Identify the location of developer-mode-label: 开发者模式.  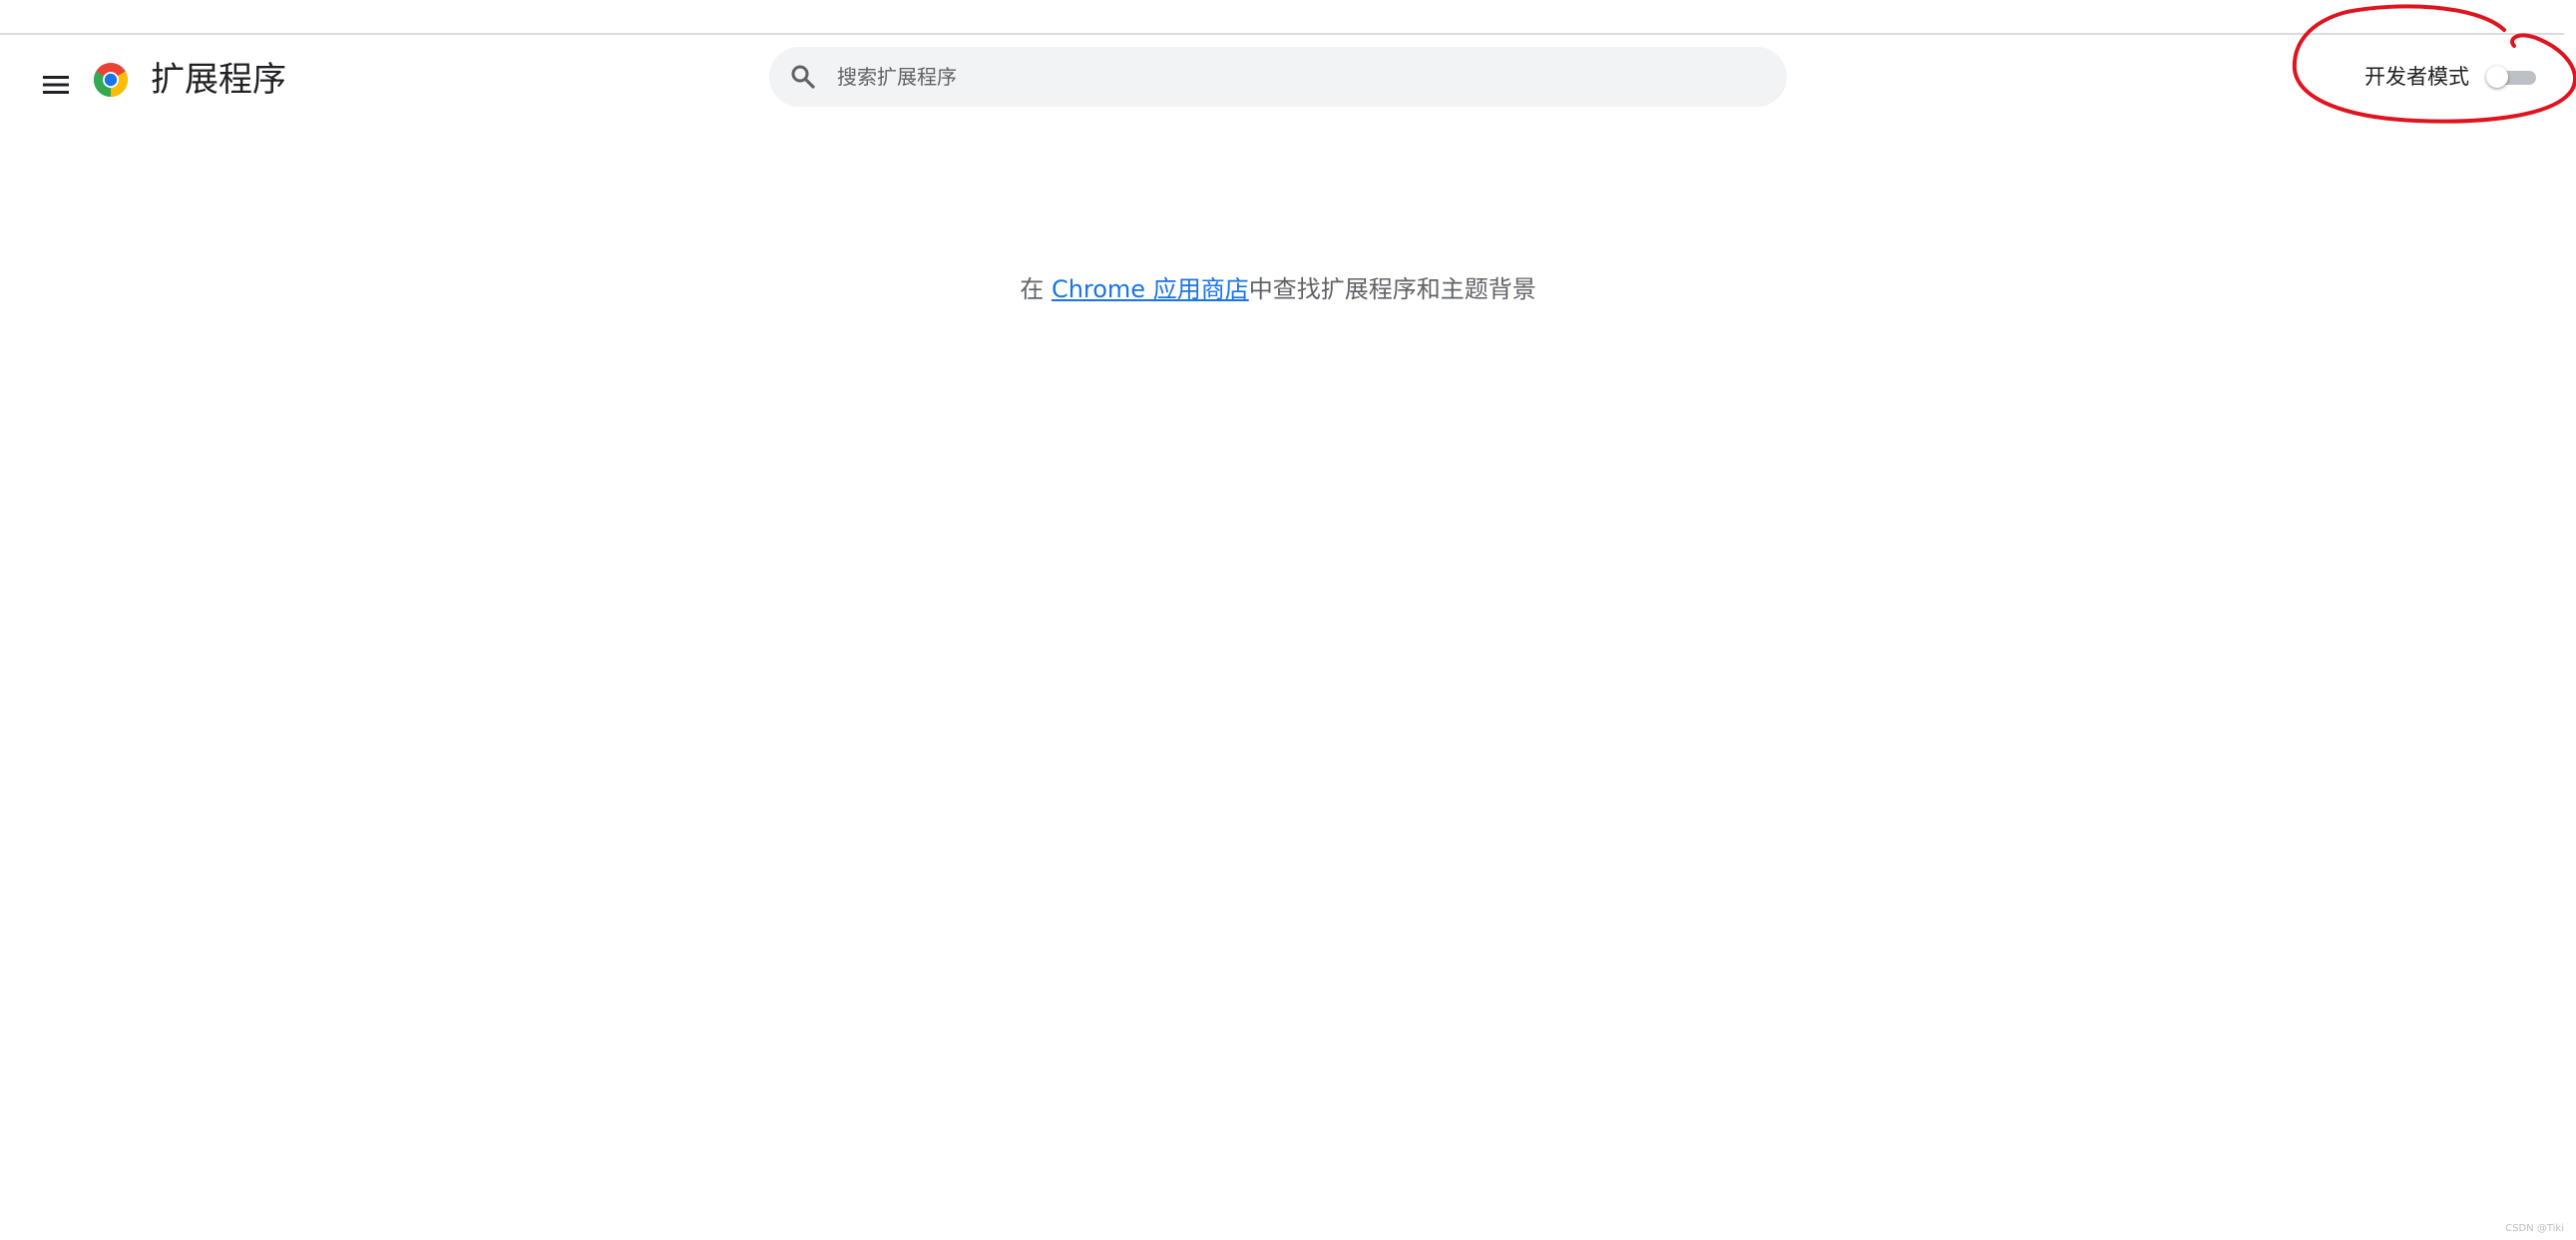
(2416, 77).